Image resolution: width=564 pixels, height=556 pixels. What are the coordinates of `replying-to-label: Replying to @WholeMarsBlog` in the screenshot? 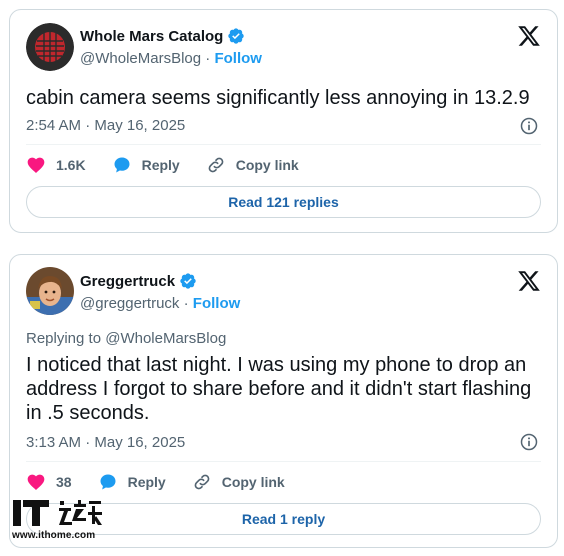 It's located at (126, 338).